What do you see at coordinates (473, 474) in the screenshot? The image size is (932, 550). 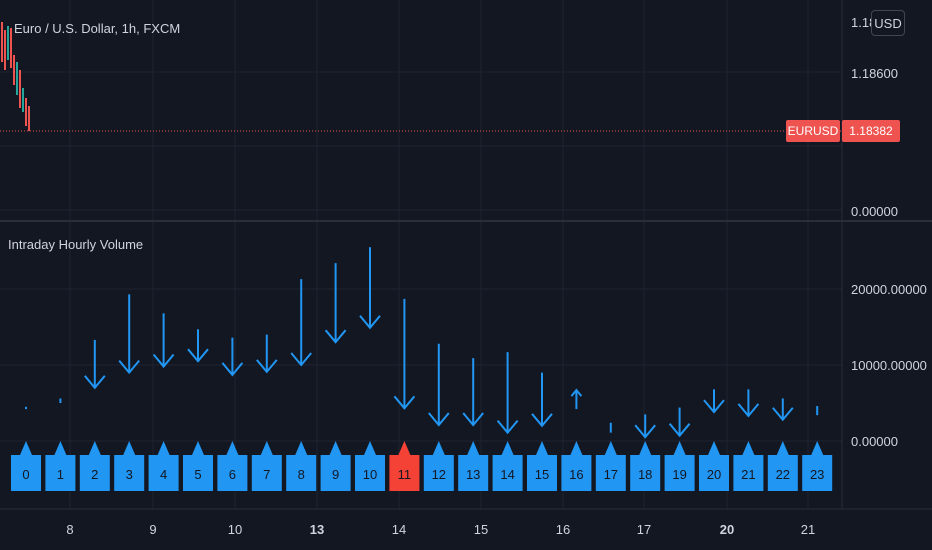 I see `hour-badge-label: 13` at bounding box center [473, 474].